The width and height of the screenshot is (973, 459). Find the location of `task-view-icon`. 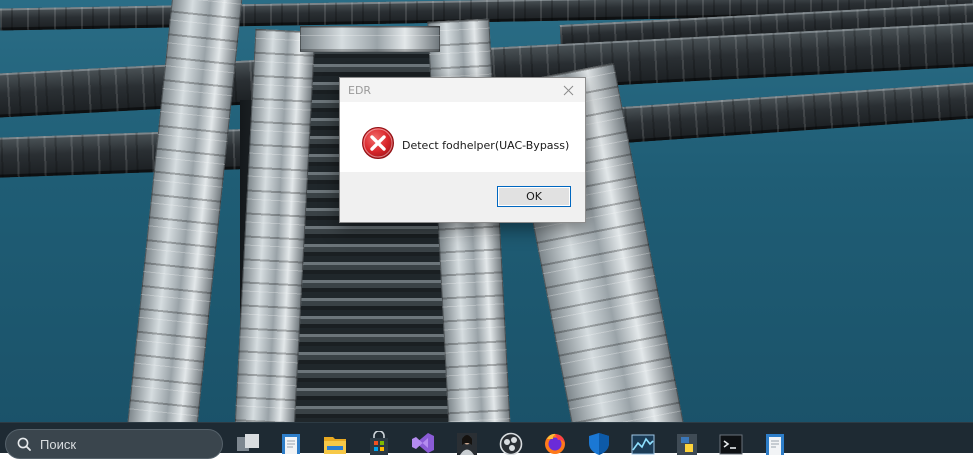

task-view-icon is located at coordinates (248, 442).